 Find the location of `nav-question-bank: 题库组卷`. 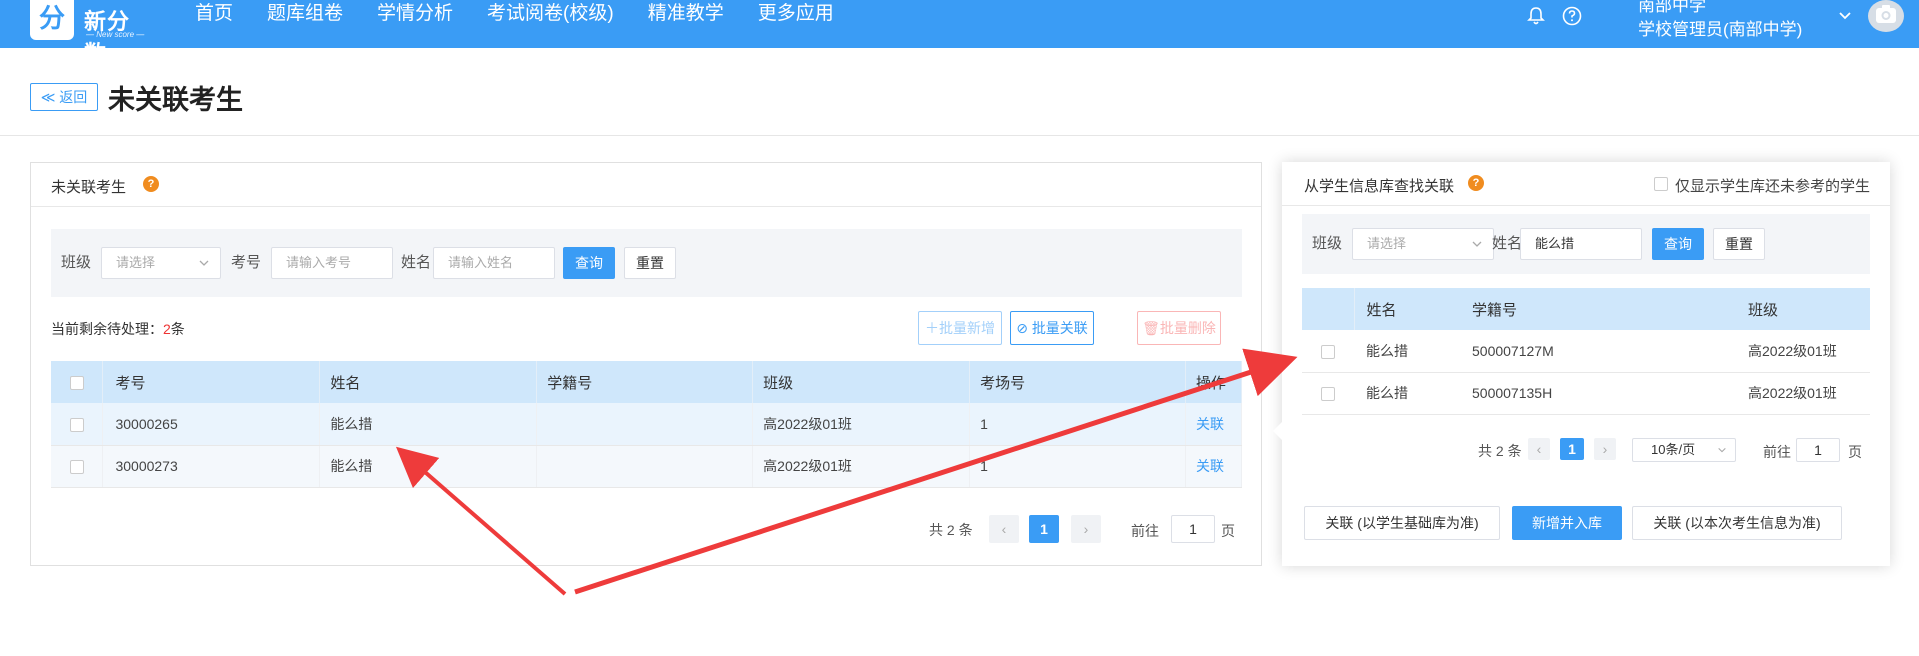

nav-question-bank: 题库组卷 is located at coordinates (305, 15).